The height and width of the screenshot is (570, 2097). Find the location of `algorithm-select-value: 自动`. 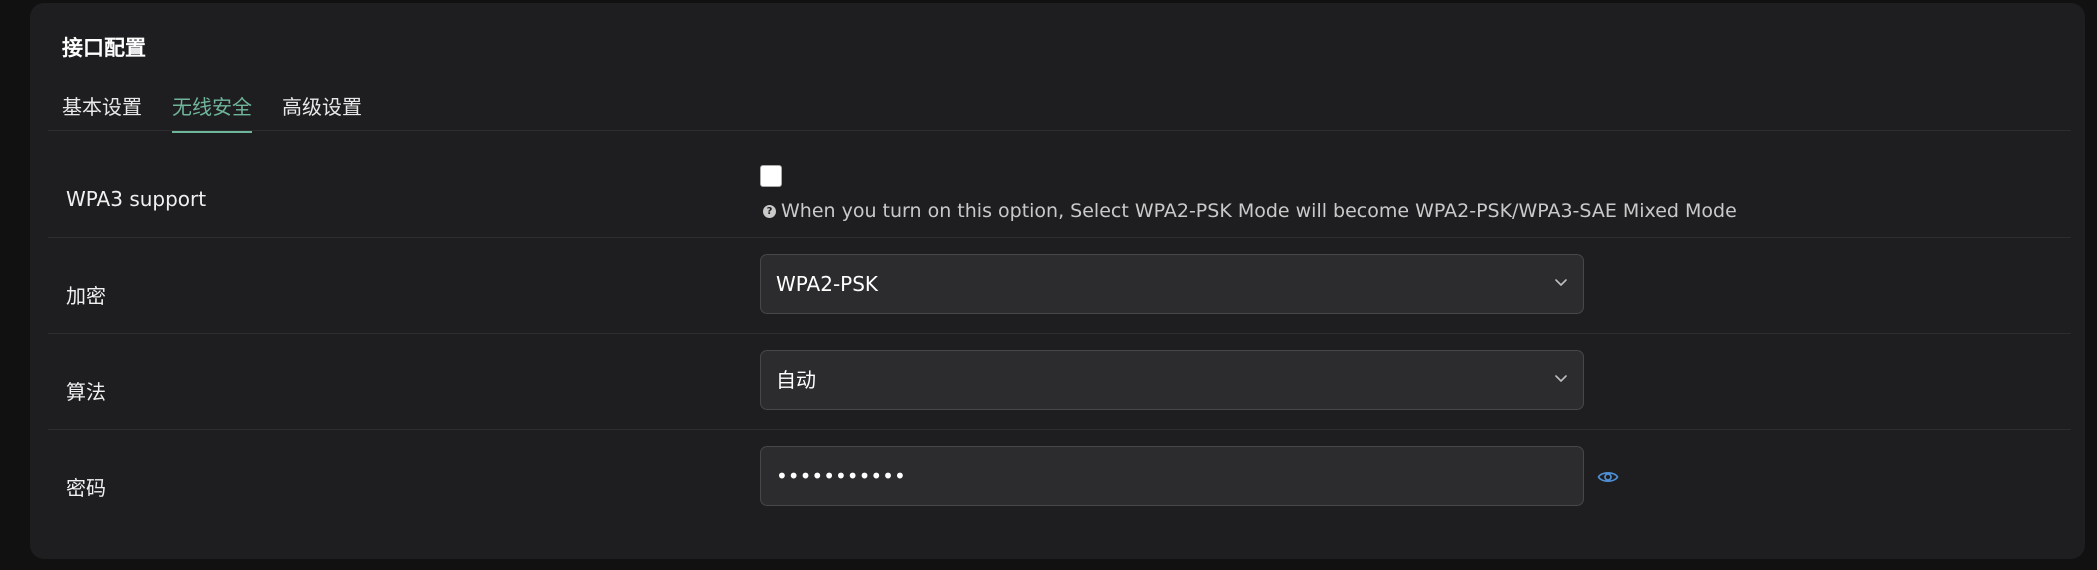

algorithm-select-value: 自动 is located at coordinates (796, 380).